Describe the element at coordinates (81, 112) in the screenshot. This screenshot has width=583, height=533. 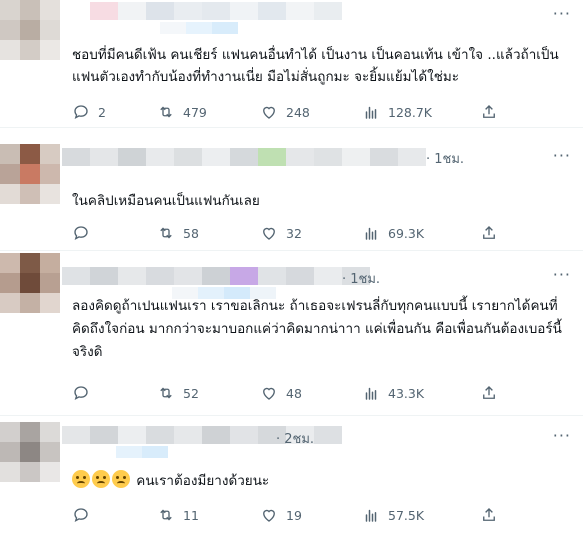
I see `reply-icon` at that location.